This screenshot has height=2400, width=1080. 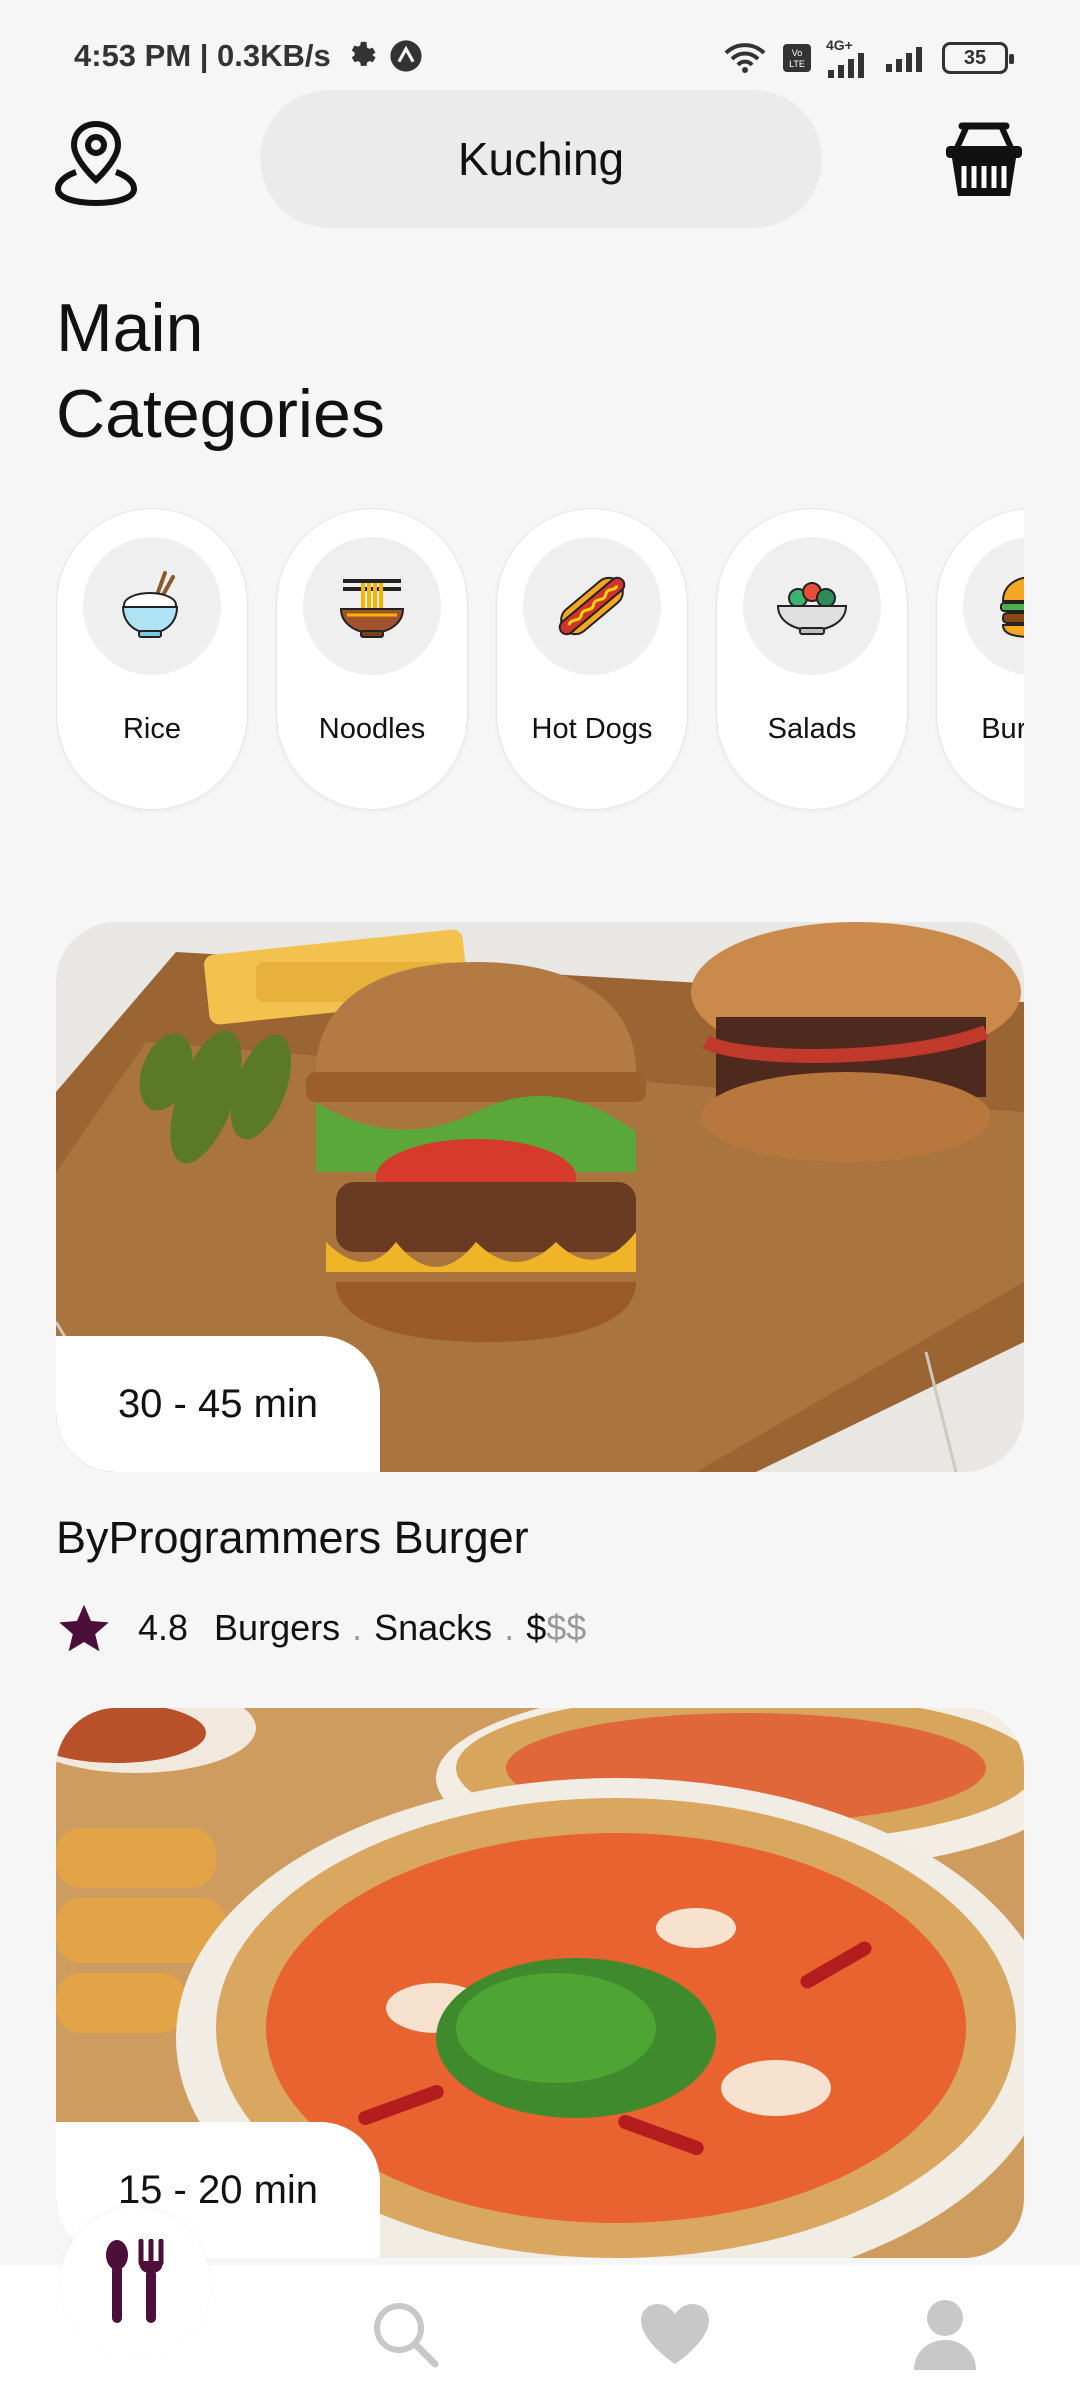 I want to click on battery-icon: 35, so click(x=978, y=58).